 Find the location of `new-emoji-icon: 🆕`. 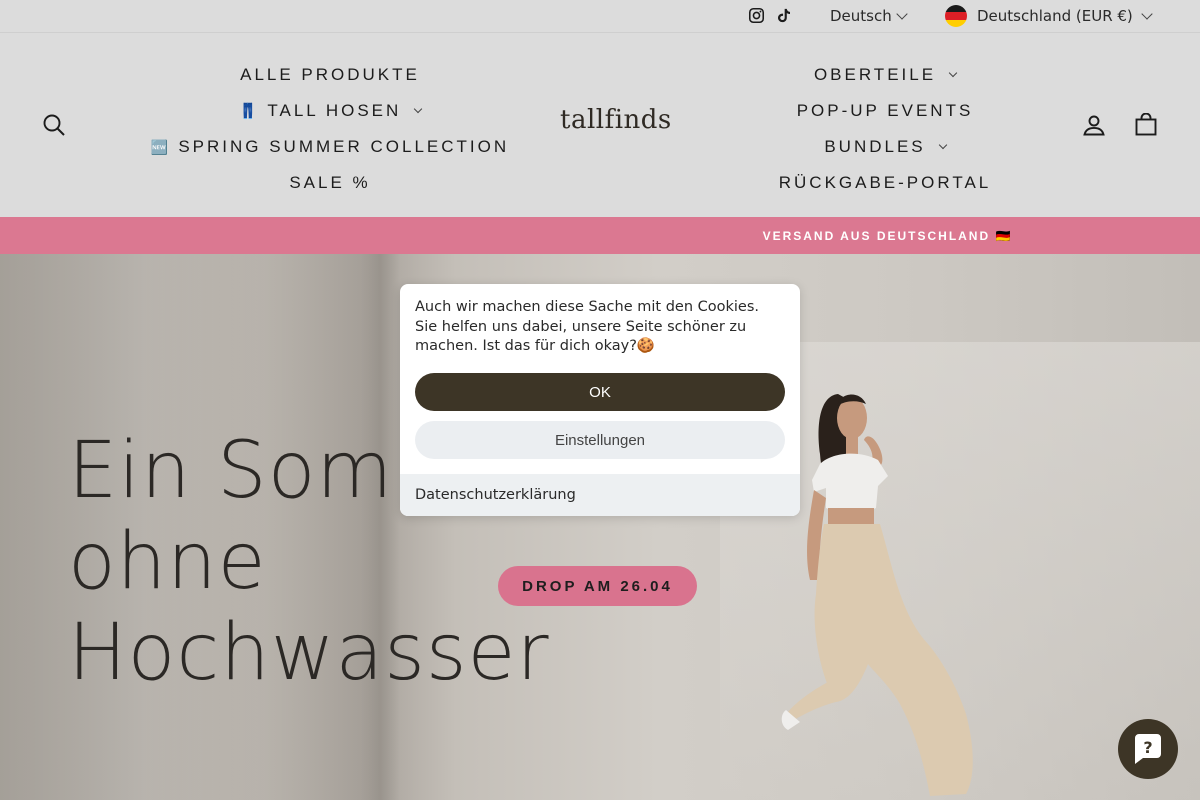

new-emoji-icon: 🆕 is located at coordinates (159, 146).